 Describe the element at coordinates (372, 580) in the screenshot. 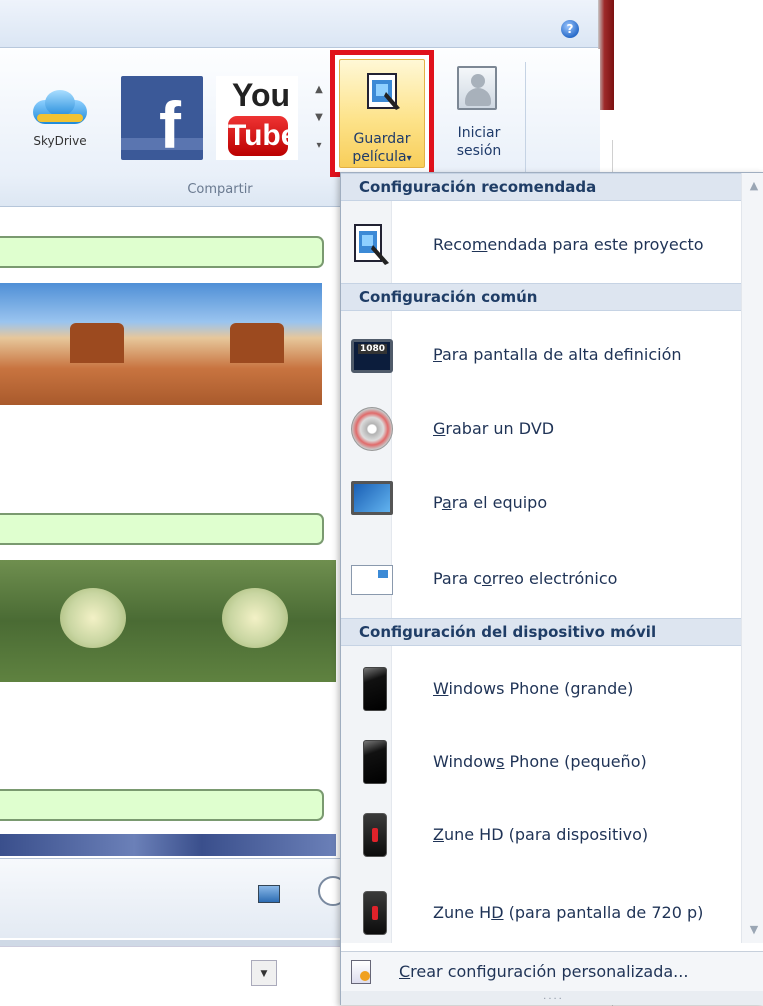

I see `email-icon` at that location.